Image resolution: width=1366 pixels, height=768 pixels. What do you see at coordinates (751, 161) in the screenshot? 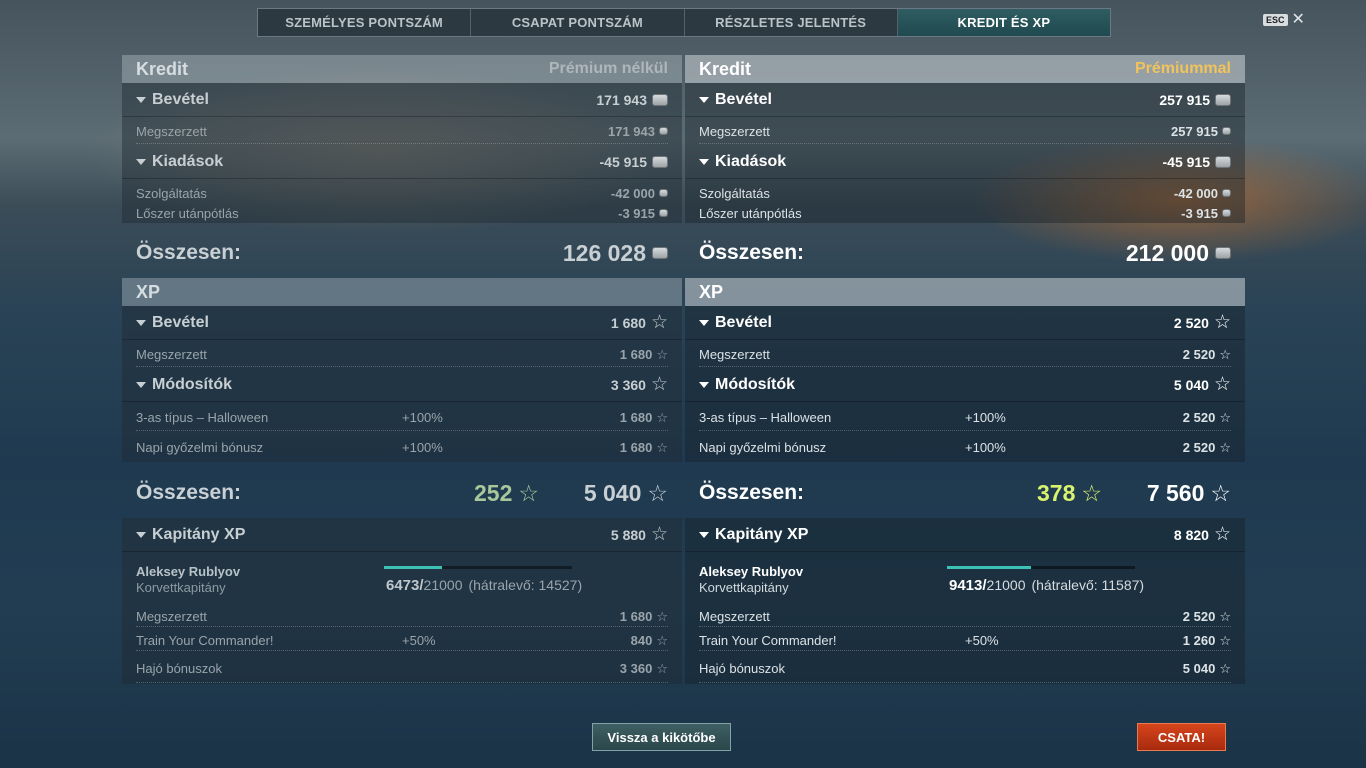
I see `expenses-label: Kiadások` at bounding box center [751, 161].